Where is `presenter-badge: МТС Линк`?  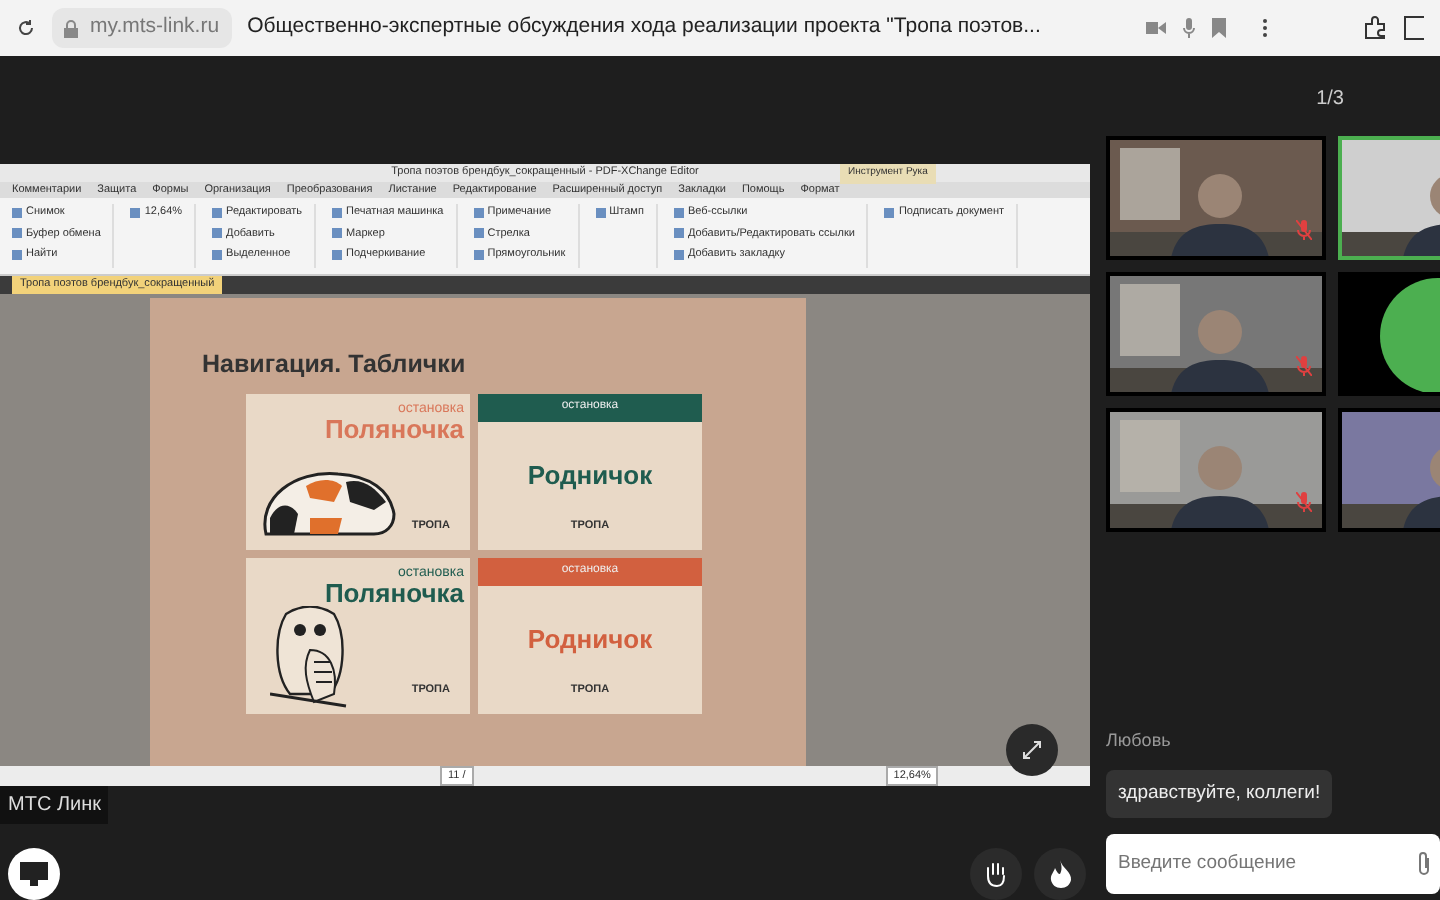
presenter-badge: МТС Линк is located at coordinates (54, 805).